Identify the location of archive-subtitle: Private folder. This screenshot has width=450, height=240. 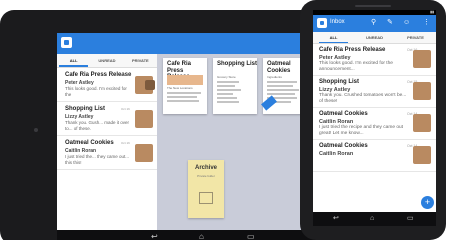
(206, 176).